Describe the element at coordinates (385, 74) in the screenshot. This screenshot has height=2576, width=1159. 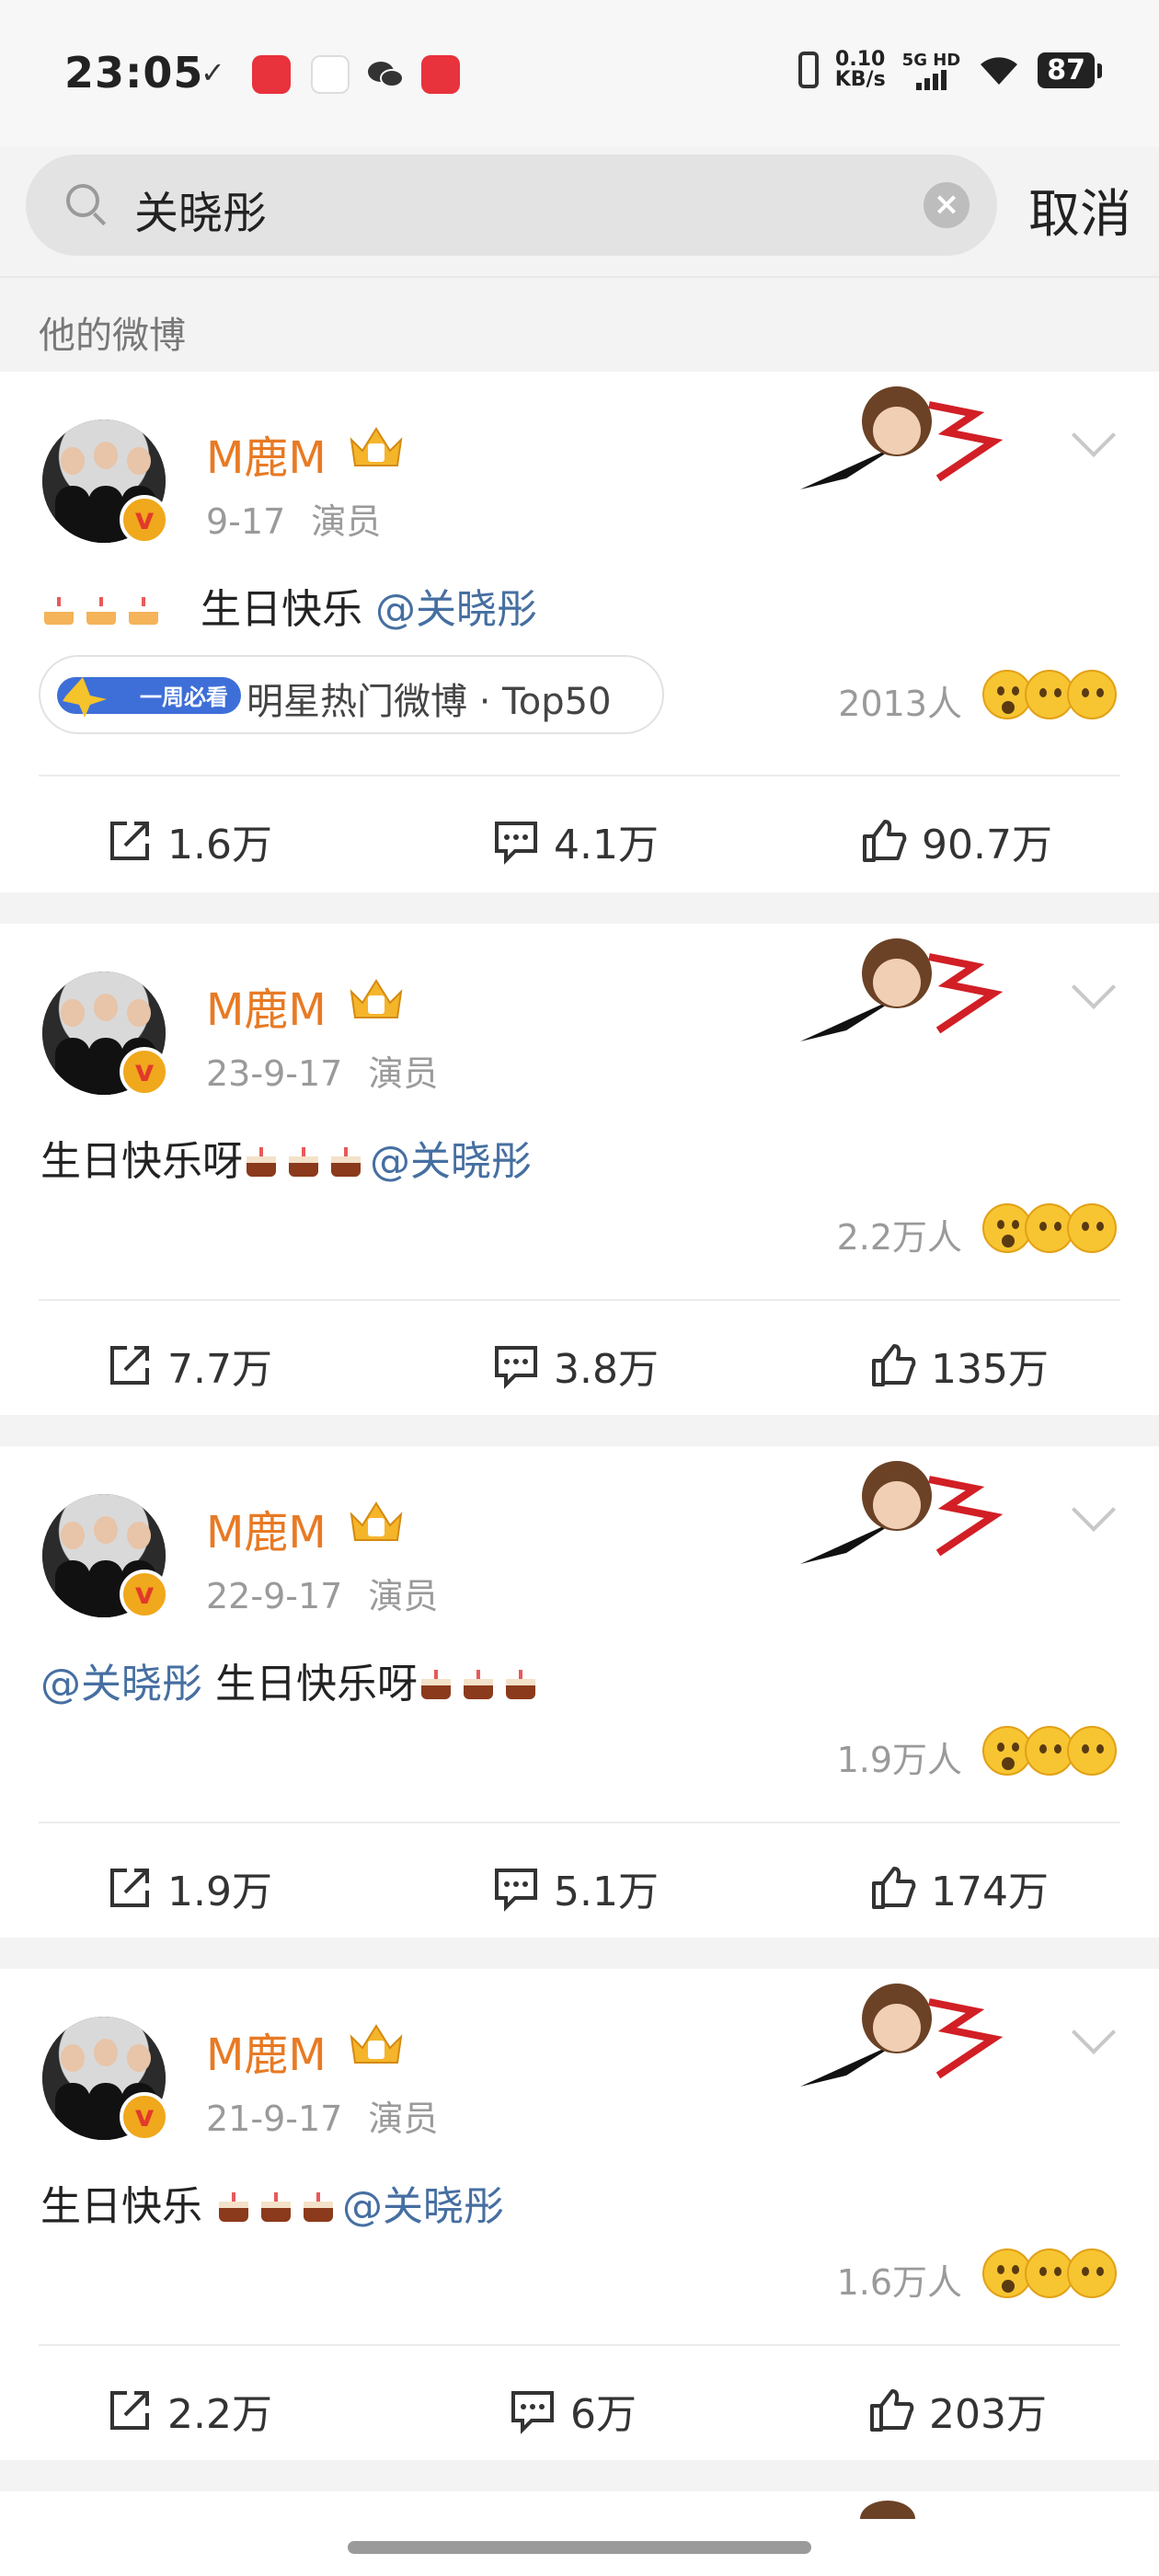
I see `wechat-app-icon` at that location.